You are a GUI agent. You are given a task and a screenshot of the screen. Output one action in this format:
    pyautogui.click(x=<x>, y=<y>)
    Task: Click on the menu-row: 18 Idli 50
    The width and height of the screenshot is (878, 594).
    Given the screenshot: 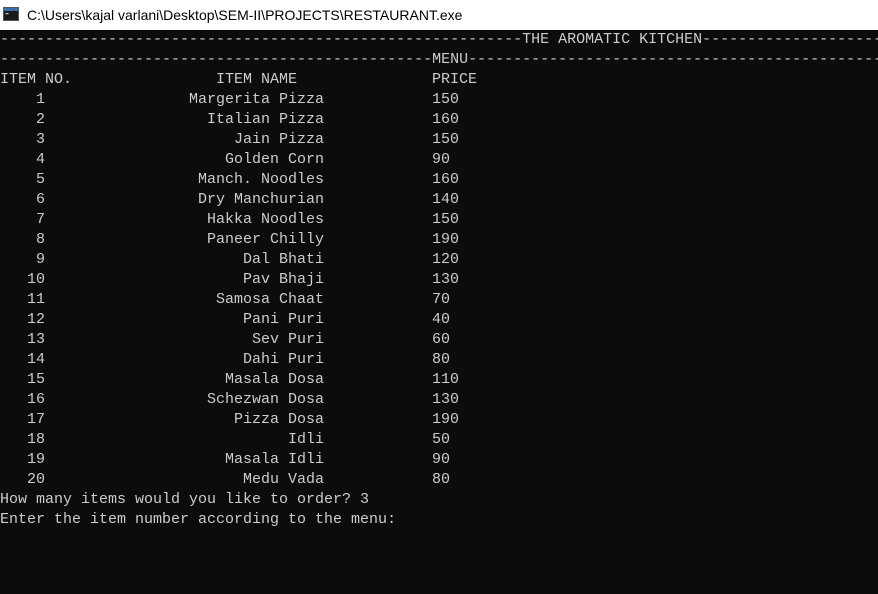 What is the action you would take?
    pyautogui.click(x=439, y=440)
    